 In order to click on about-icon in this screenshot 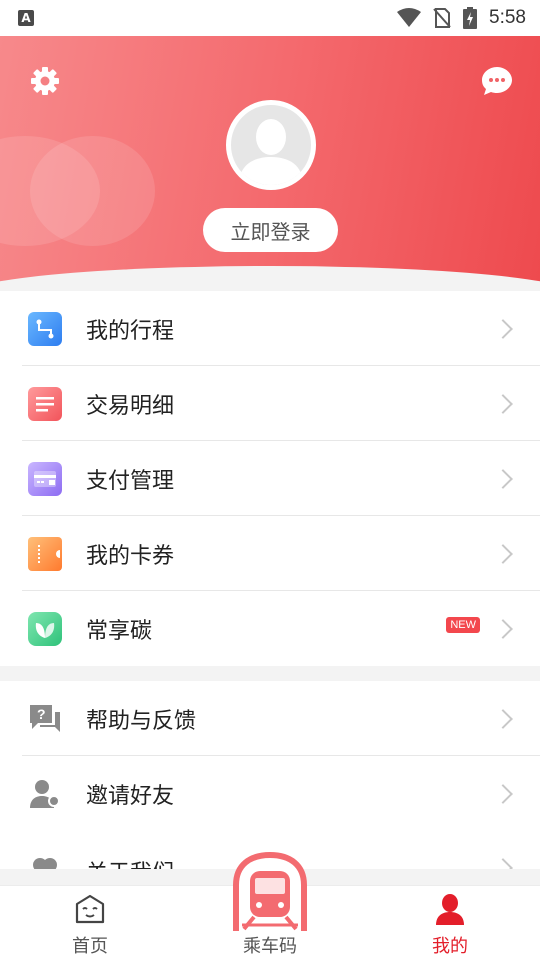, I will do `click(45, 861)`.